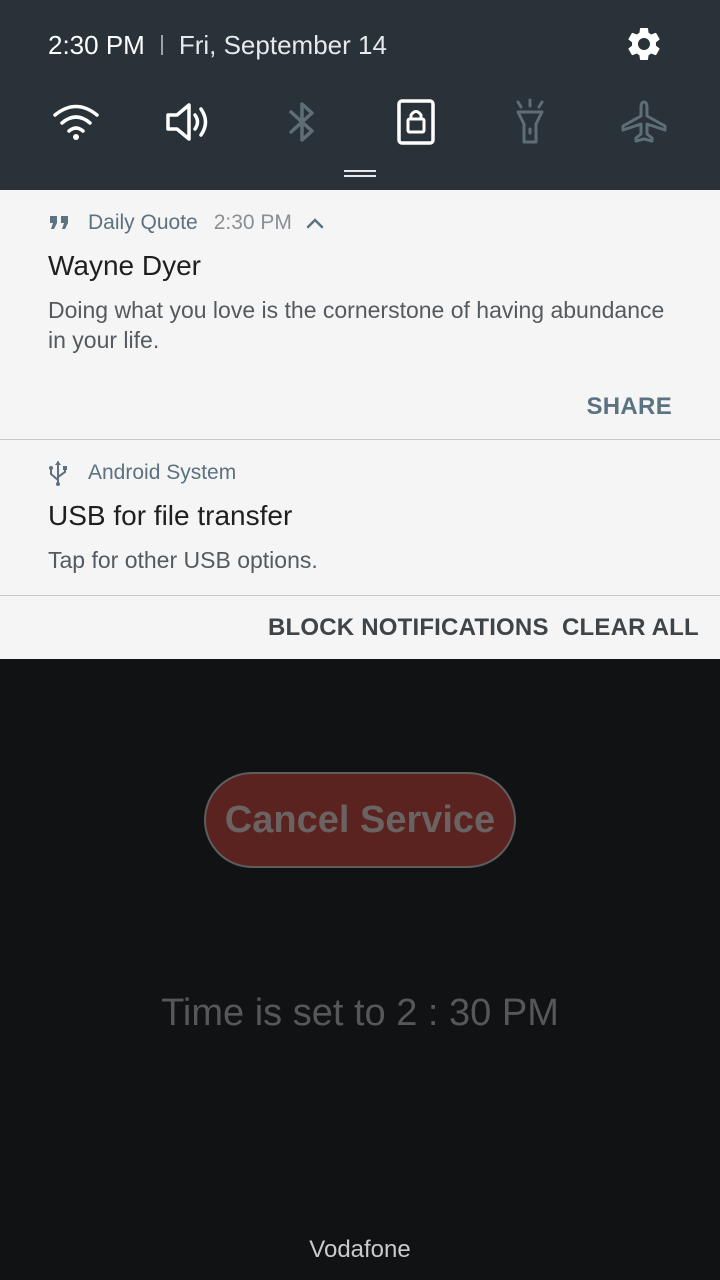 This screenshot has height=1280, width=720. What do you see at coordinates (630, 628) in the screenshot?
I see `clear-all-button: CLEAR ALL` at bounding box center [630, 628].